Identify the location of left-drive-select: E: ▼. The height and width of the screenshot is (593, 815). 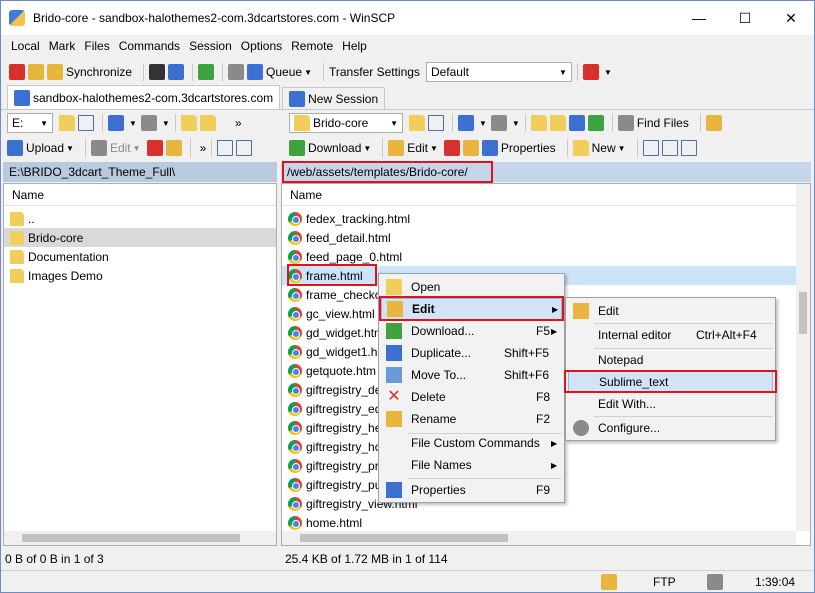
(30, 123).